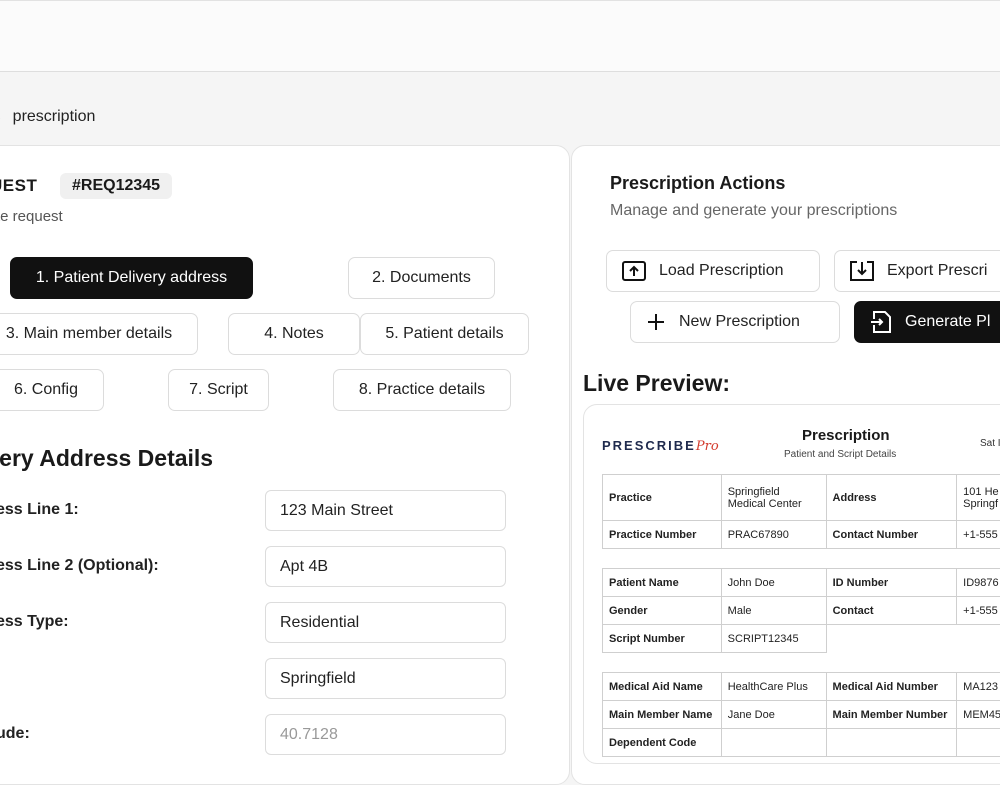 This screenshot has width=1000, height=785. What do you see at coordinates (846, 435) in the screenshot?
I see `document-title: Prescription` at bounding box center [846, 435].